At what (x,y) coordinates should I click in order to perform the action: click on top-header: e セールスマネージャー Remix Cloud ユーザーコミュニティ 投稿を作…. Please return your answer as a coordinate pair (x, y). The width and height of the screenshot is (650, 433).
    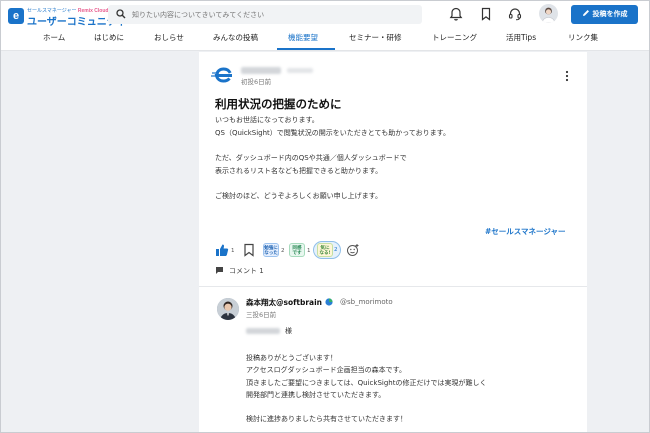
    Looking at the image, I should click on (325, 26).